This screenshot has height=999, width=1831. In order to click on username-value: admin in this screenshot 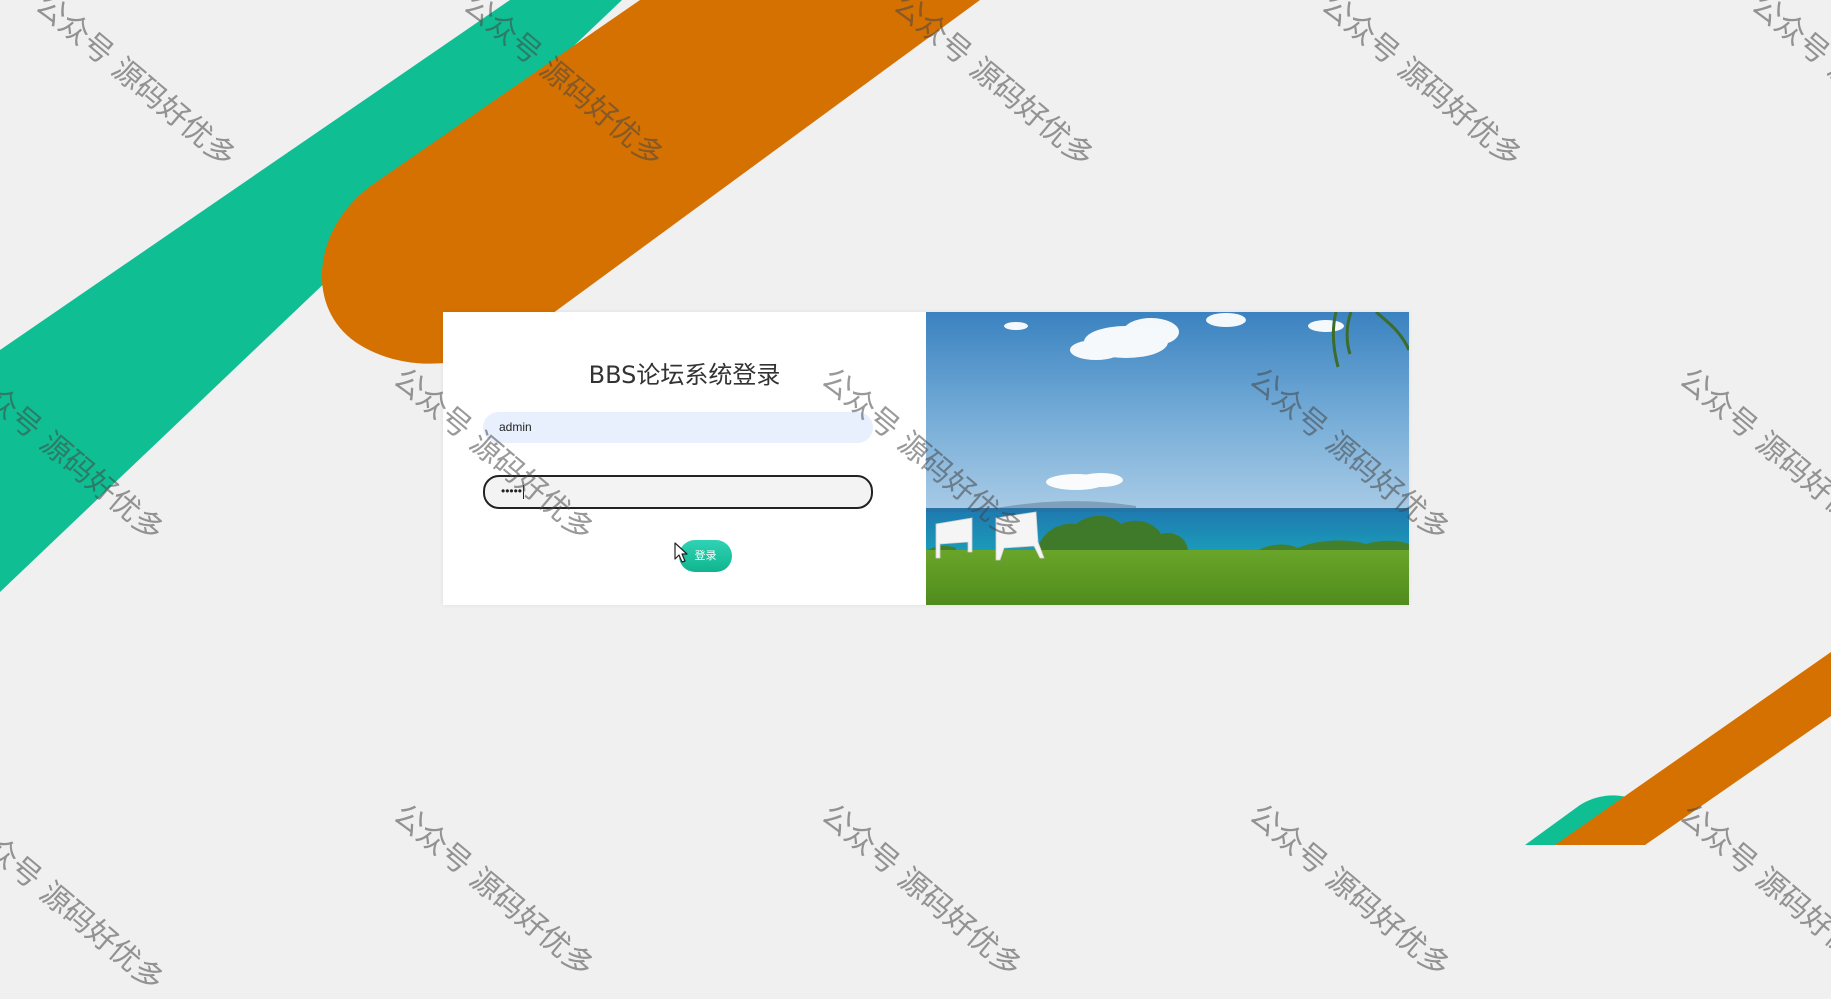, I will do `click(515, 427)`.